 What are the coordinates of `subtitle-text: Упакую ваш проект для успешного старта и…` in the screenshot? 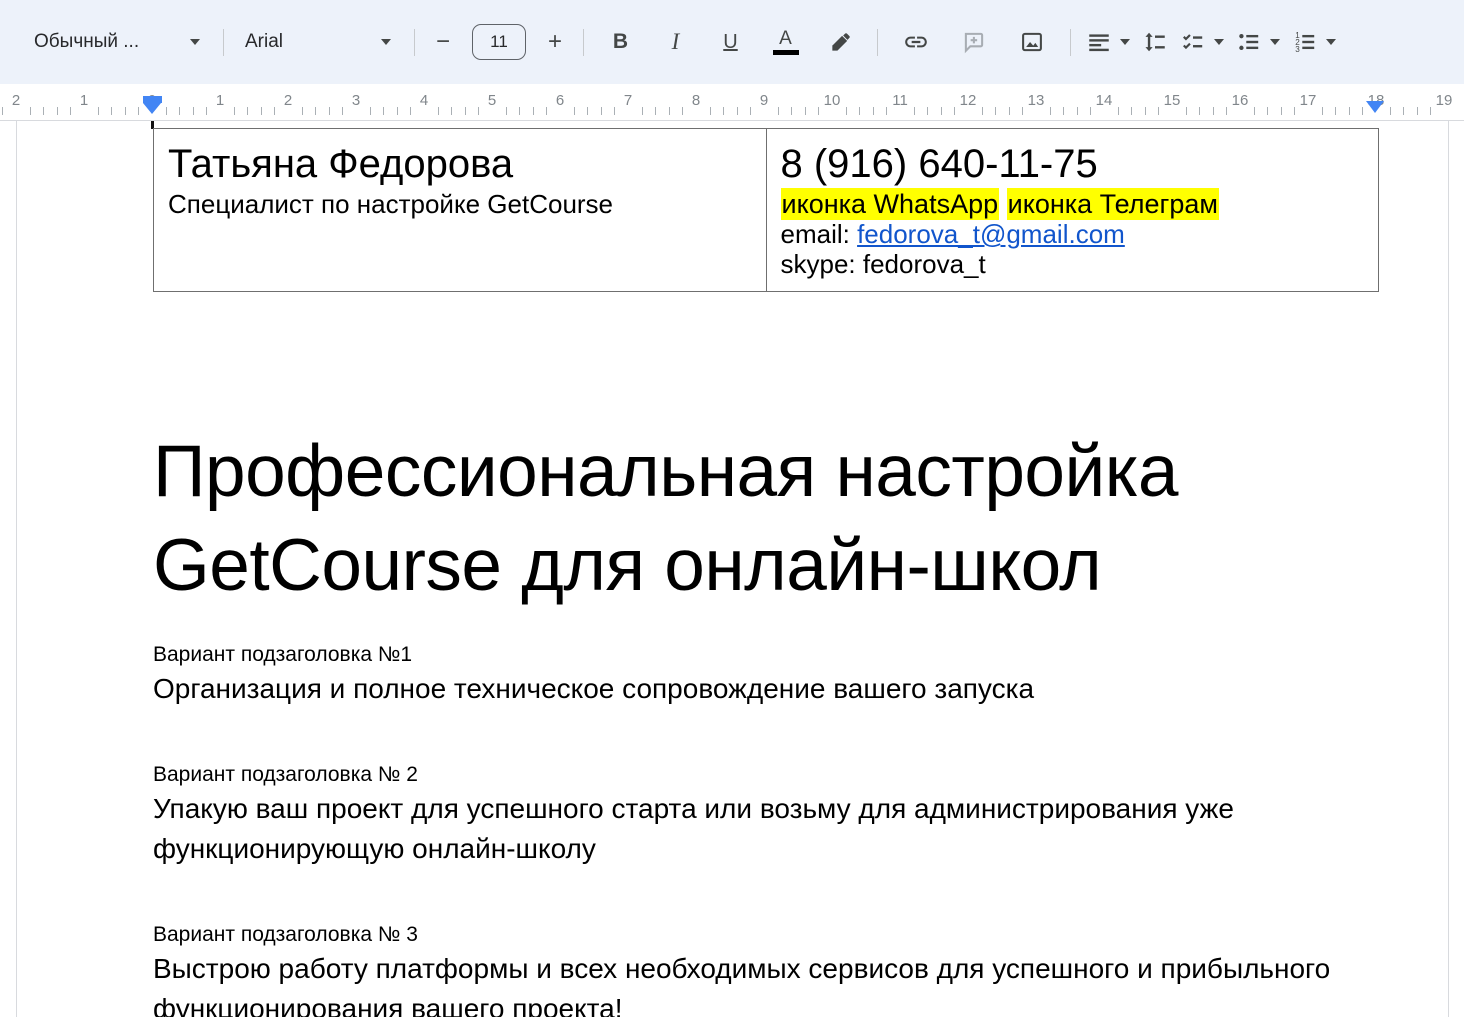 It's located at (766, 829).